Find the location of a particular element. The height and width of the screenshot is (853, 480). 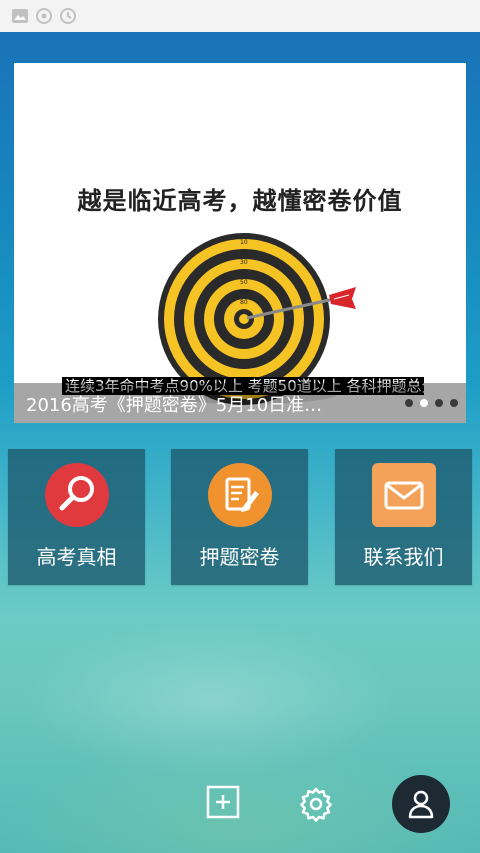

carousel-pager is located at coordinates (431, 403).